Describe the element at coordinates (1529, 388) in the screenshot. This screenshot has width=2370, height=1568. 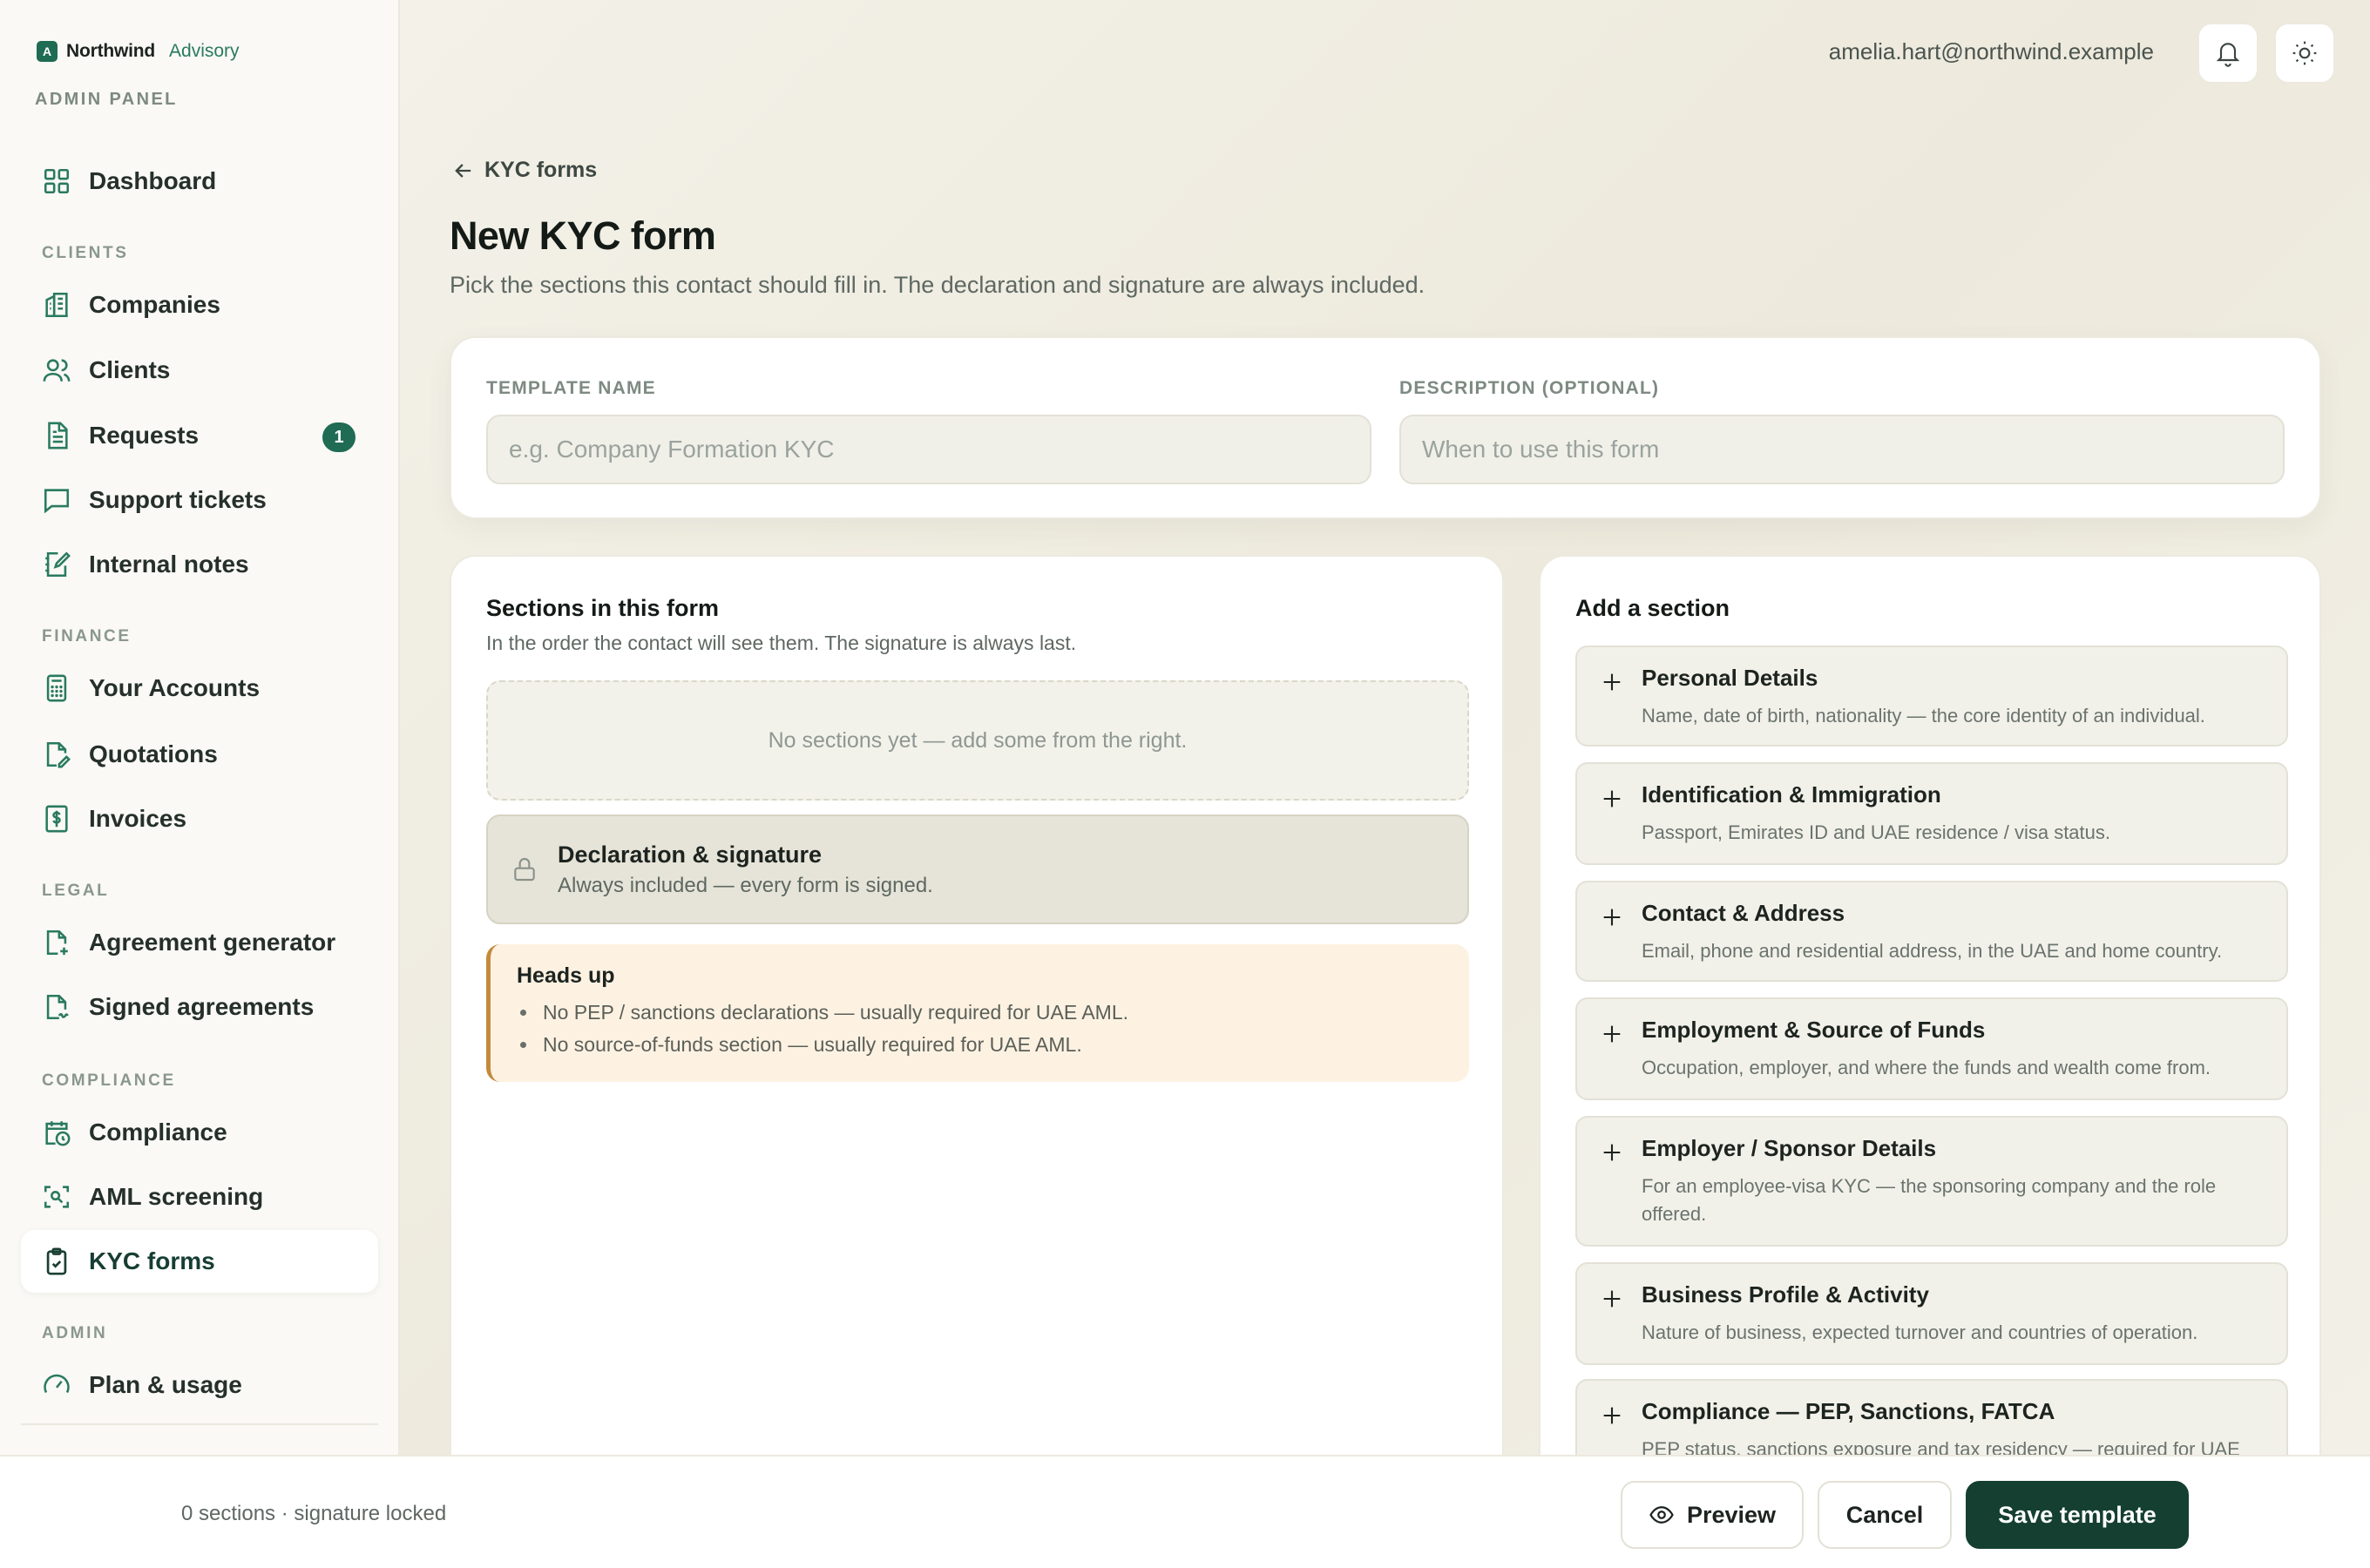
I see `description-label: DESCRIPTION (OPTIONAL)` at that location.